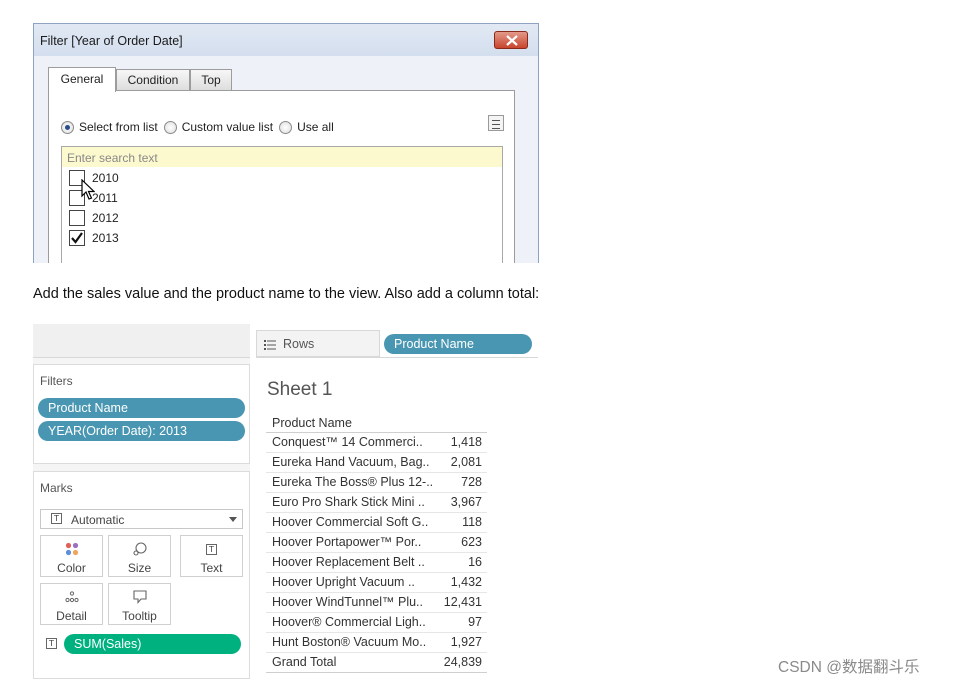  Describe the element at coordinates (350, 522) in the screenshot. I see `product-name-cell: Hoover Commercial Soft G..` at that location.